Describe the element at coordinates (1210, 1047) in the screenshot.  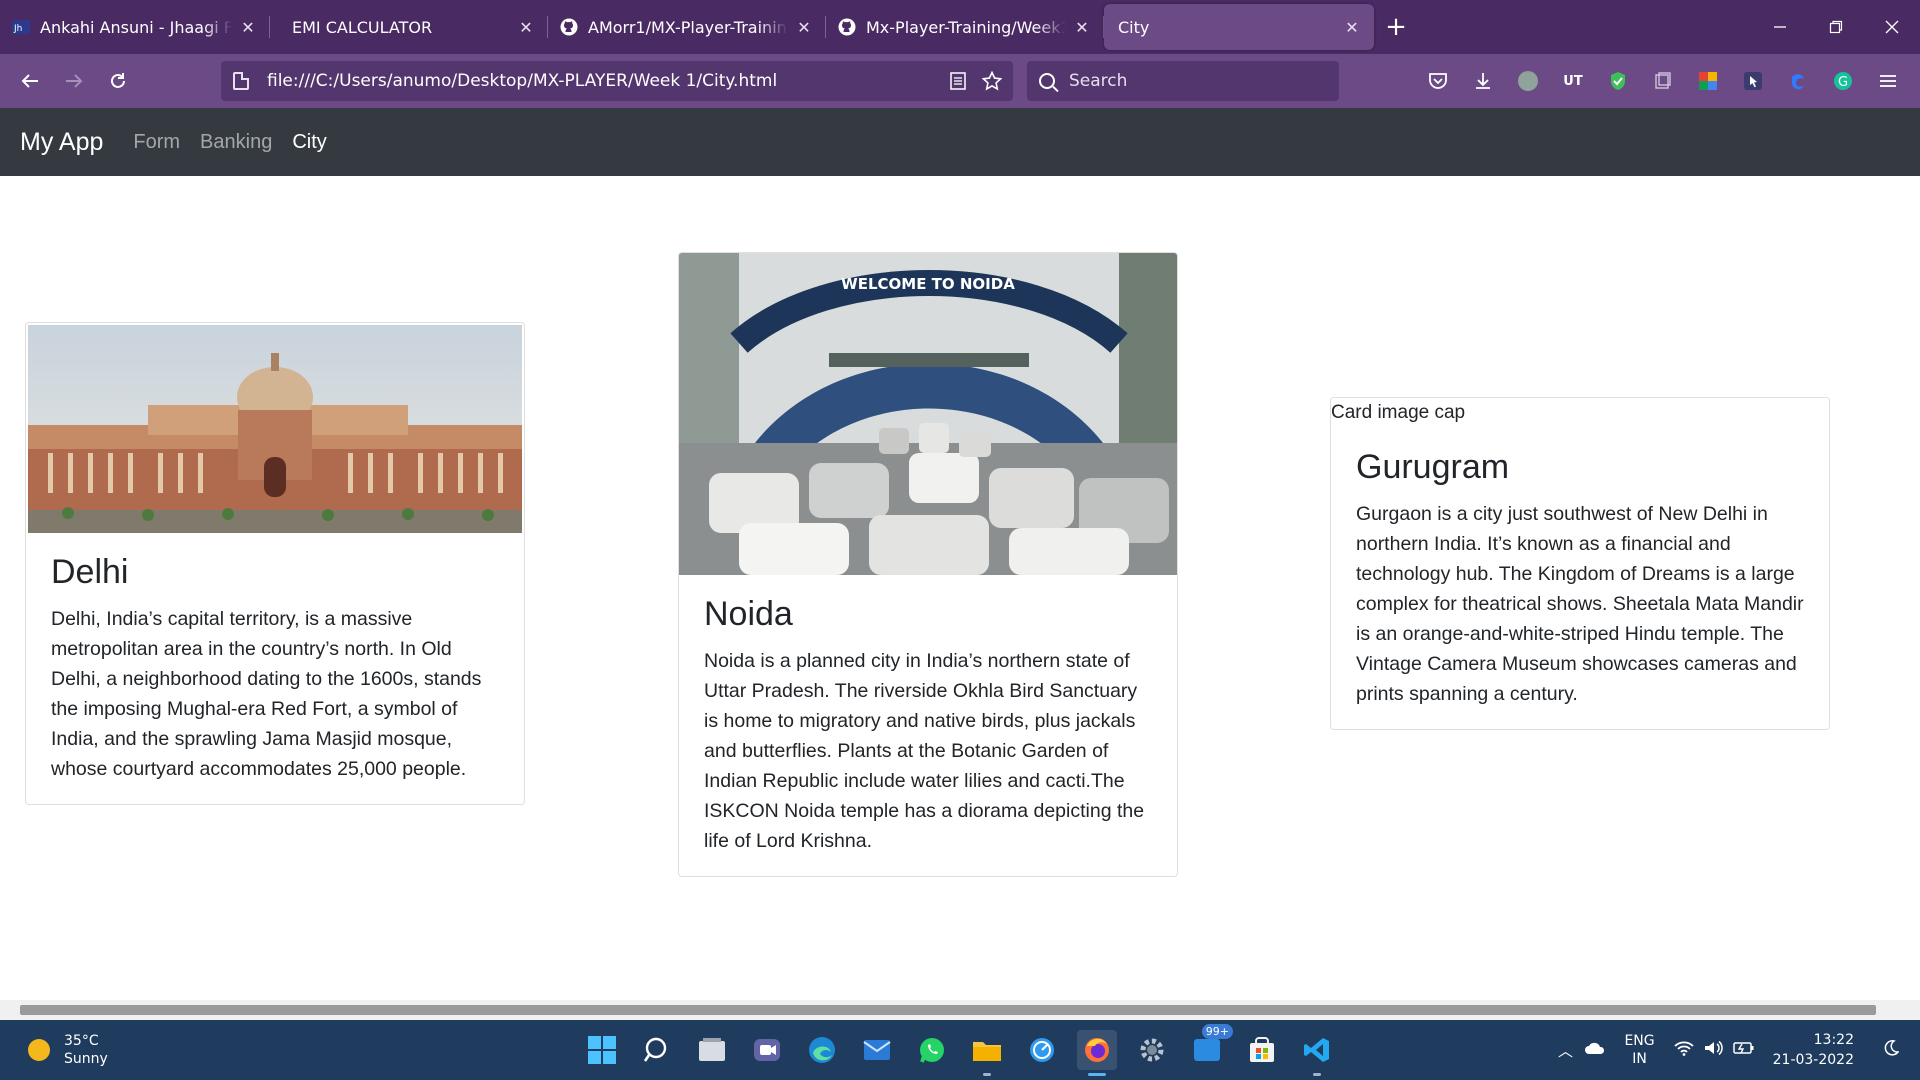
I see `notification-app-icon: 99+` at that location.